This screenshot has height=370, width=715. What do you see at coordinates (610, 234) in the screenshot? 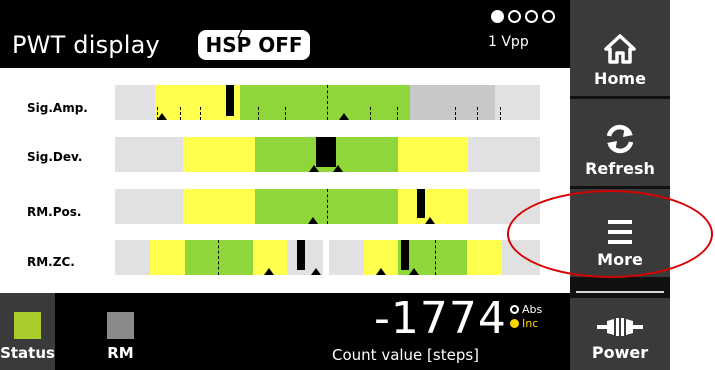
I see `highlight-annotation` at bounding box center [610, 234].